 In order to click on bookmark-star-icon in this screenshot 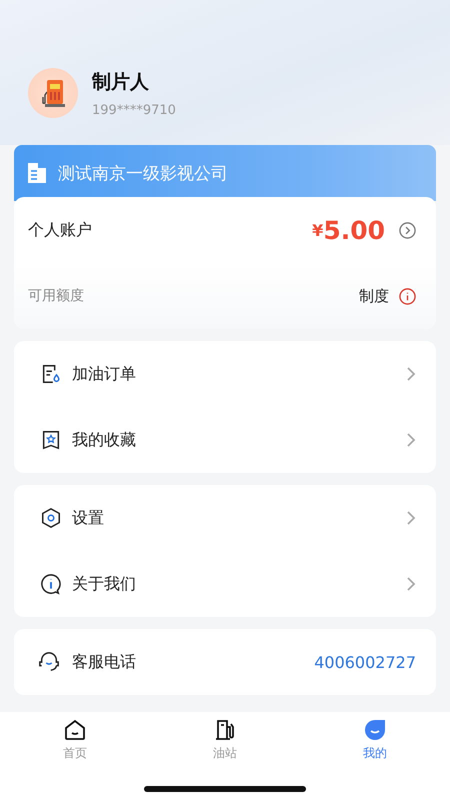, I will do `click(51, 440)`.